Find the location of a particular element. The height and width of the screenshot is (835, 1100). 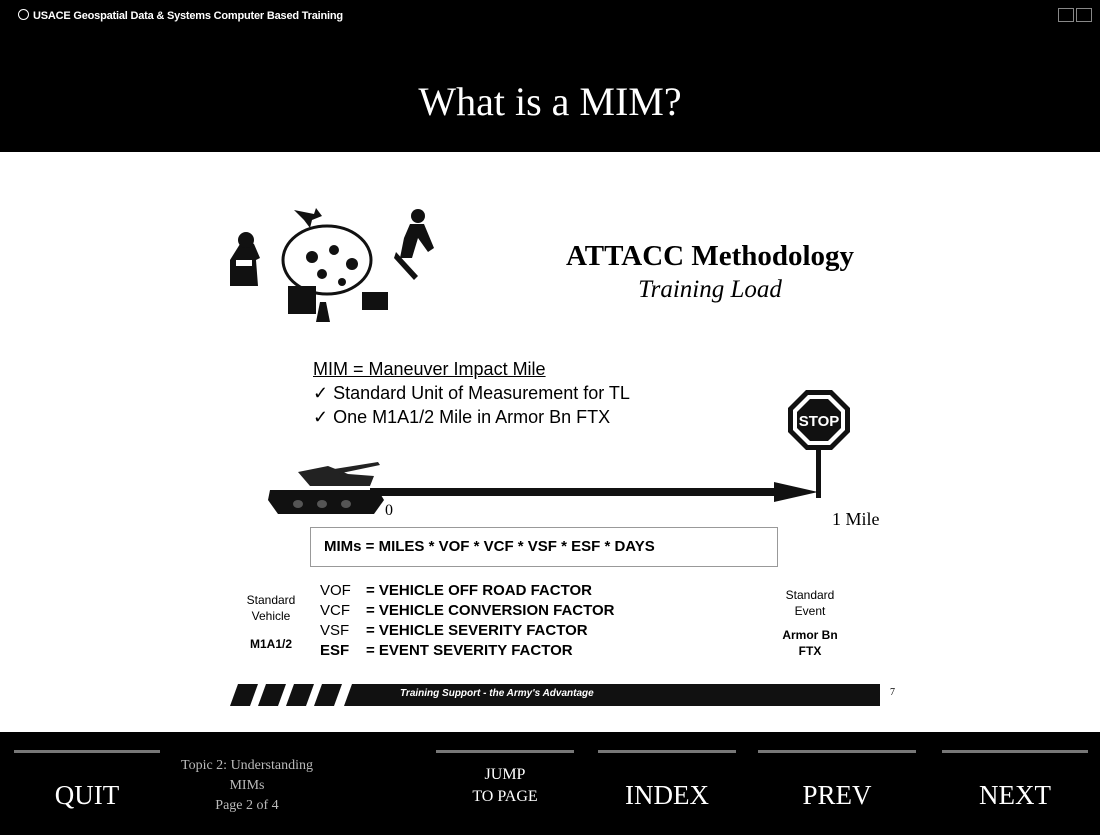

quit-button: QUIT is located at coordinates (87, 786).